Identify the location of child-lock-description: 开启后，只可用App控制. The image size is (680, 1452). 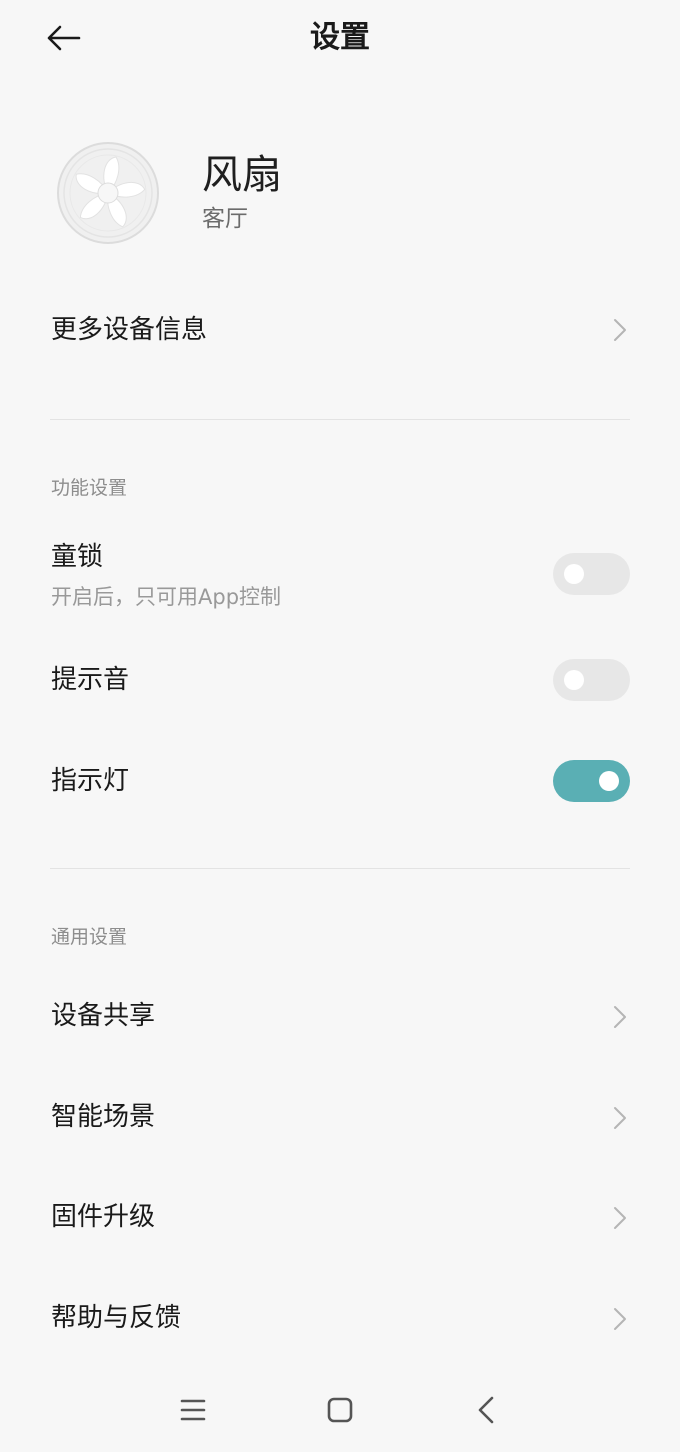
(166, 597).